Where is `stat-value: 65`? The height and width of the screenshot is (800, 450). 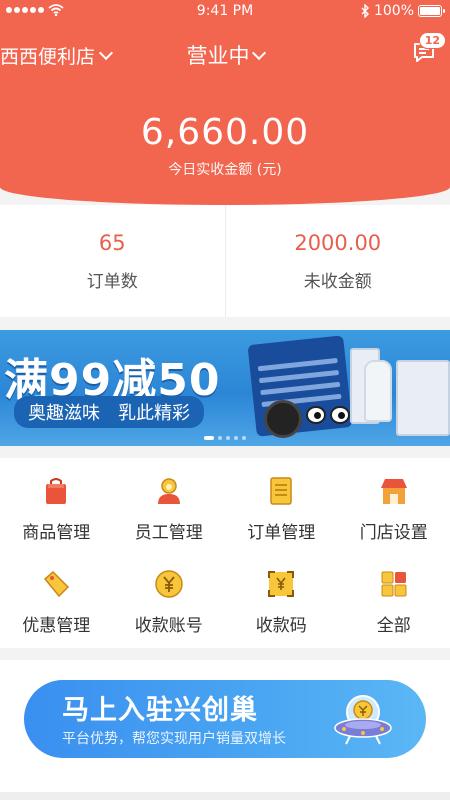
stat-value: 65 is located at coordinates (112, 243).